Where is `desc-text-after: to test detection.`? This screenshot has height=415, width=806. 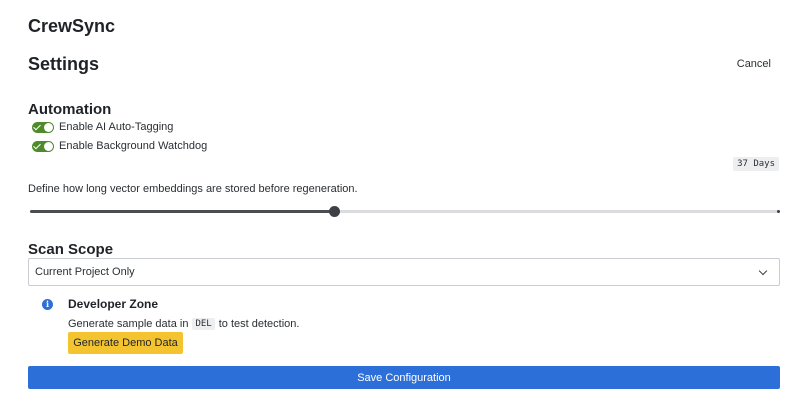
desc-text-after: to test detection. is located at coordinates (259, 324).